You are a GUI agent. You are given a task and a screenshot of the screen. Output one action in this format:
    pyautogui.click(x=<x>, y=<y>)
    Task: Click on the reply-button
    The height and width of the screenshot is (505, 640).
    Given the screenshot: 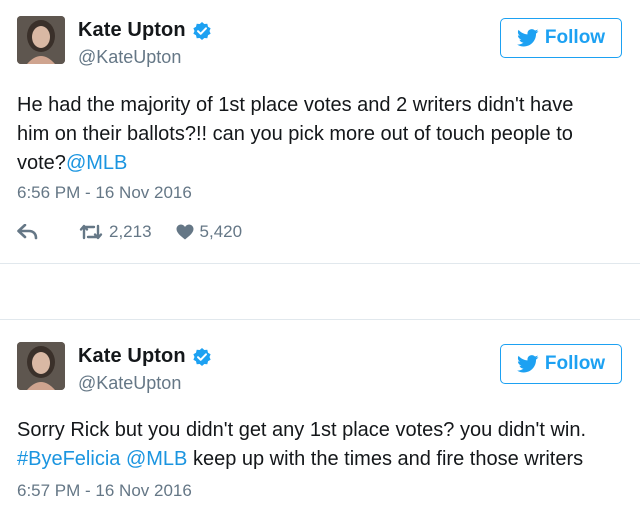 What is the action you would take?
    pyautogui.click(x=28, y=232)
    